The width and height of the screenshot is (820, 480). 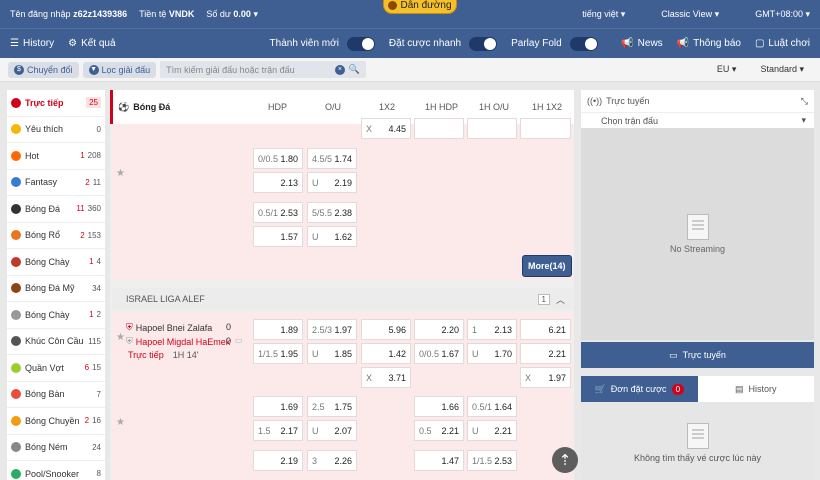 What do you see at coordinates (439, 406) in the screenshot?
I see `odds-cell: 1.66` at bounding box center [439, 406].